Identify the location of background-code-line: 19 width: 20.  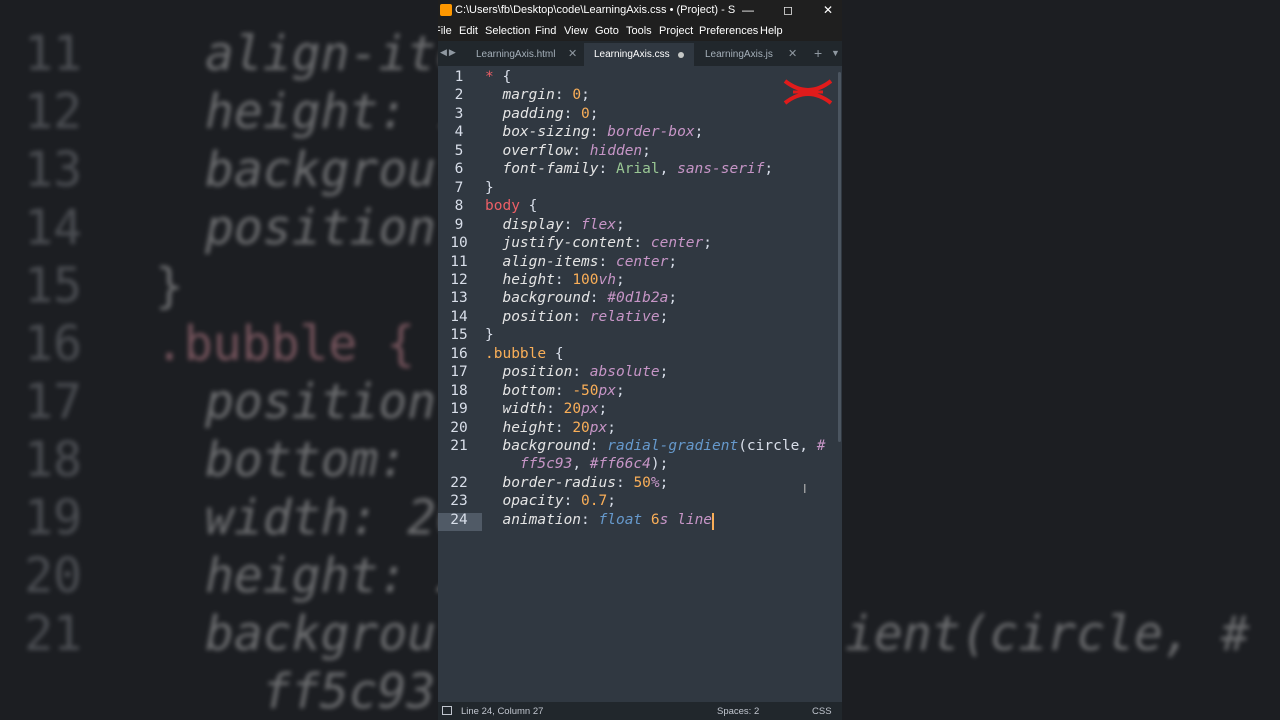
(232, 518).